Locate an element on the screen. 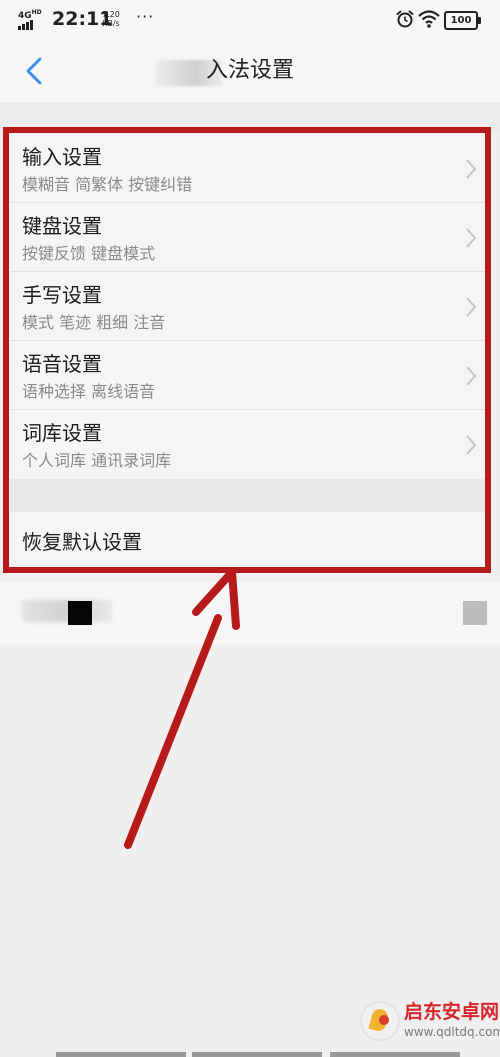 This screenshot has height=1057, width=500. settings-item-subtitle: 语种选择 离线语音 is located at coordinates (89, 391).